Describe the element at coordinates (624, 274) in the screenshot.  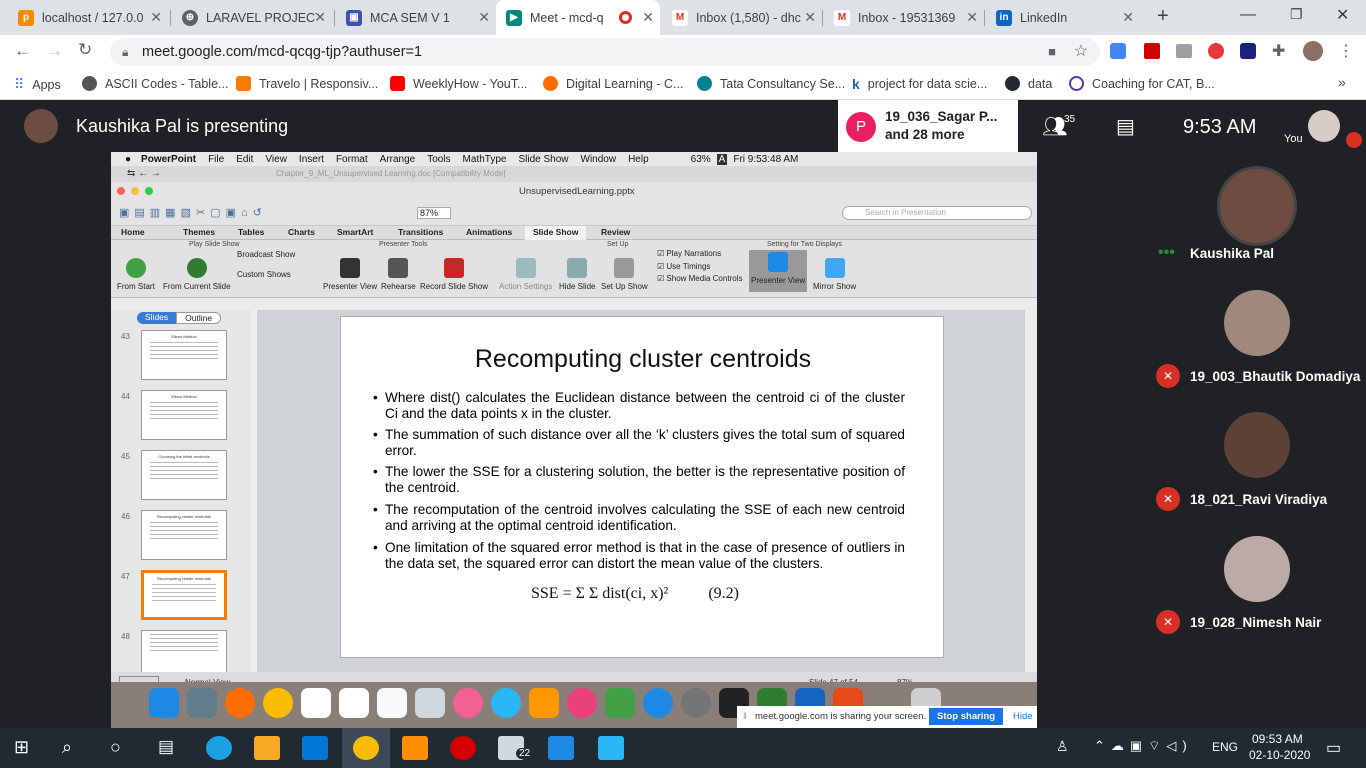
I see `set-up-show-button: Set Up Show` at that location.